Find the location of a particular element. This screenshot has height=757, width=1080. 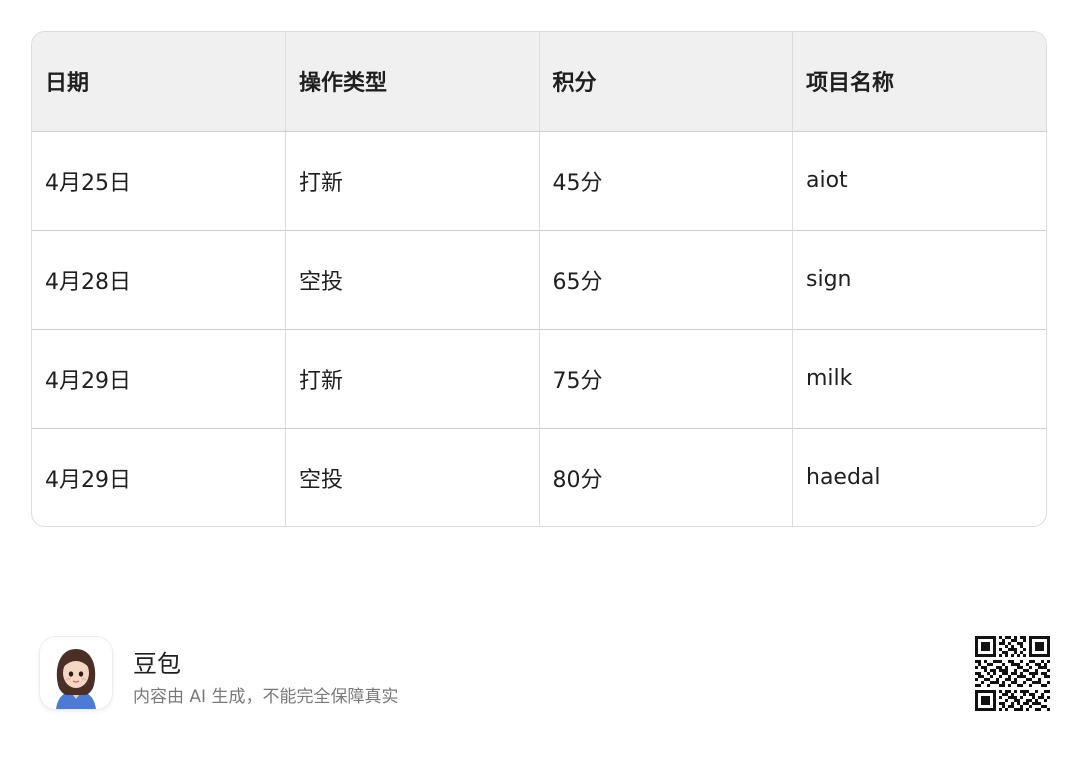

cell-points: 80分 is located at coordinates (666, 476).